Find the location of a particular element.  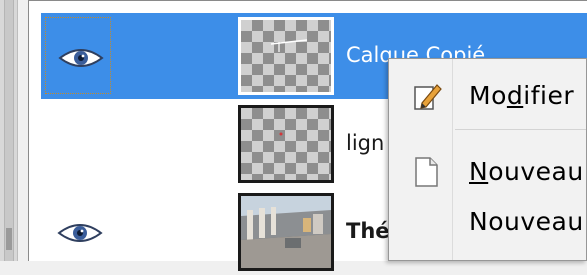

new-document-icon is located at coordinates (426, 172).